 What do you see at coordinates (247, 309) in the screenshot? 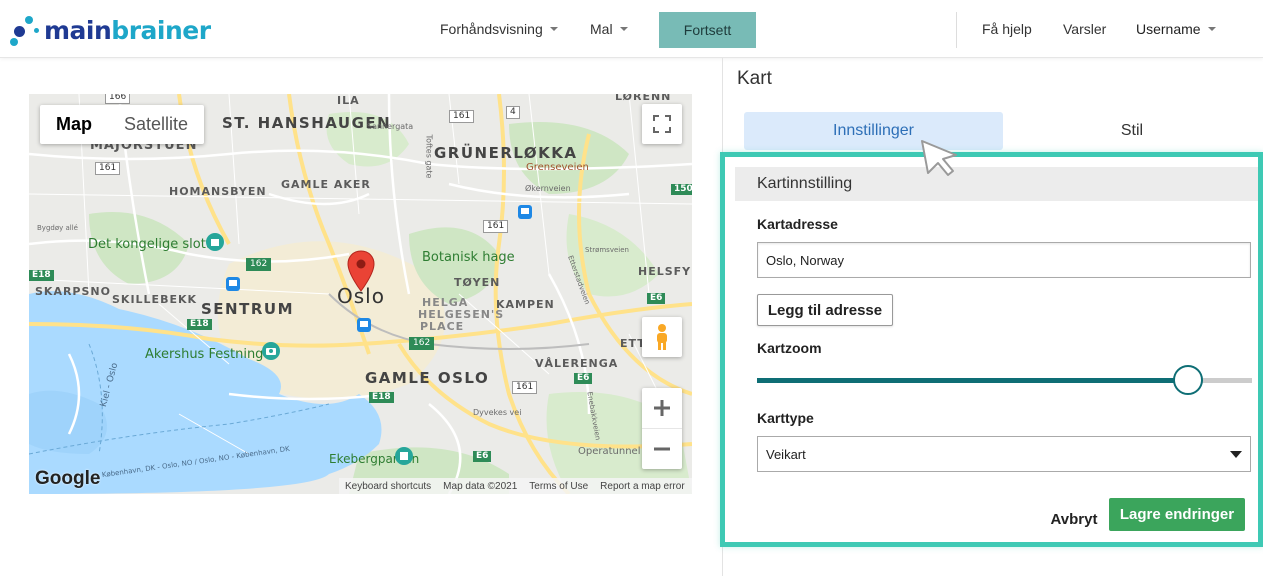
I see `map-label-sentrum: SENTRUM` at bounding box center [247, 309].